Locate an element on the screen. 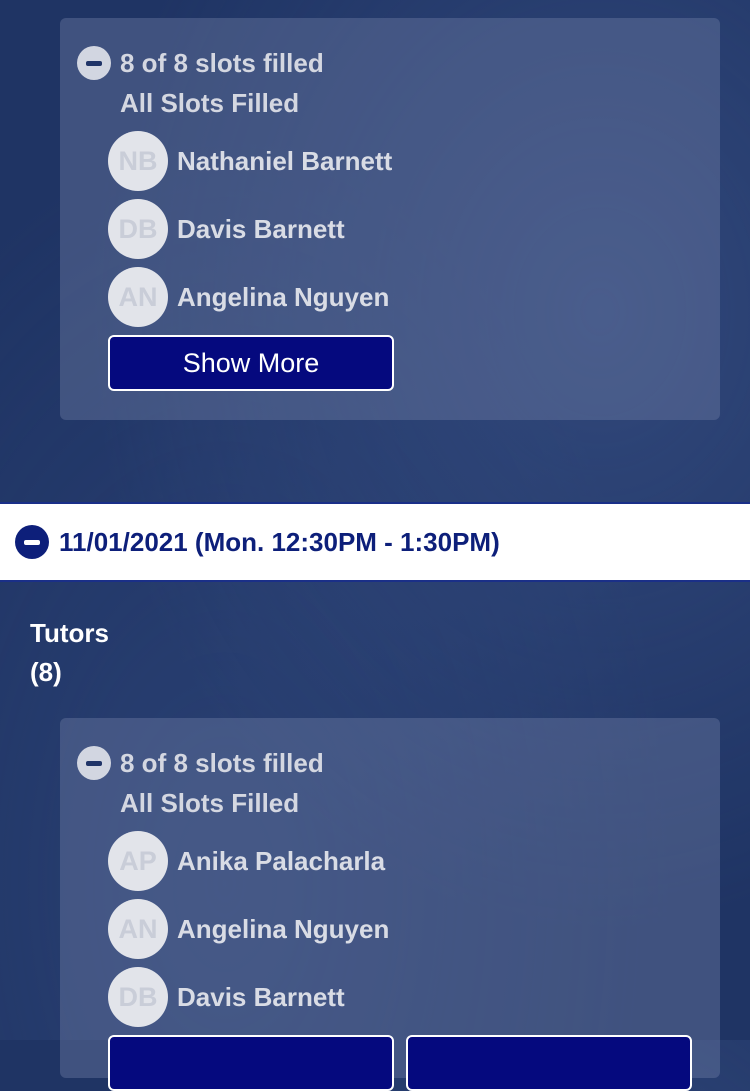 The image size is (750, 1091). list-item: NB Nathaniel Barnett is located at coordinates (250, 161).